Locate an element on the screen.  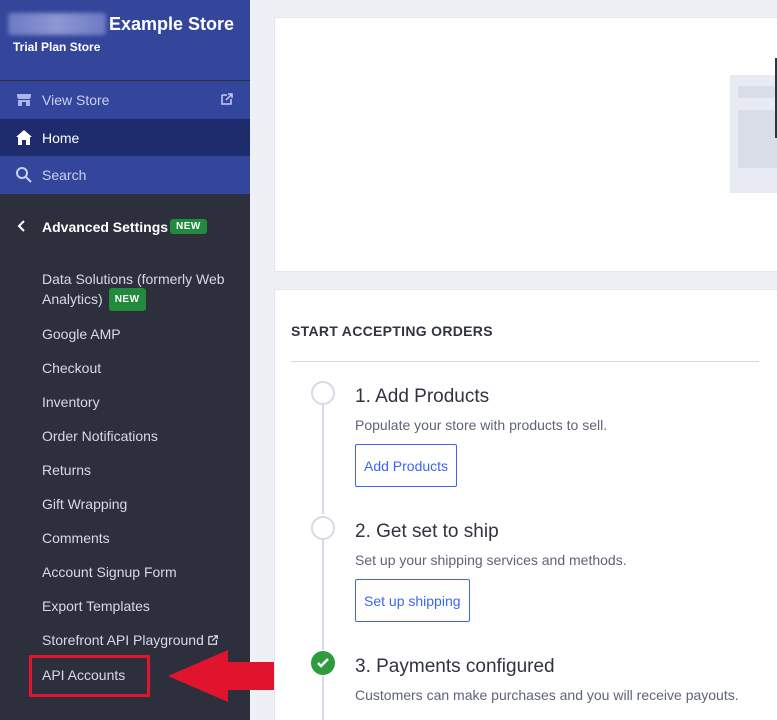
step-title: 2. Get set to ship is located at coordinates (427, 531).